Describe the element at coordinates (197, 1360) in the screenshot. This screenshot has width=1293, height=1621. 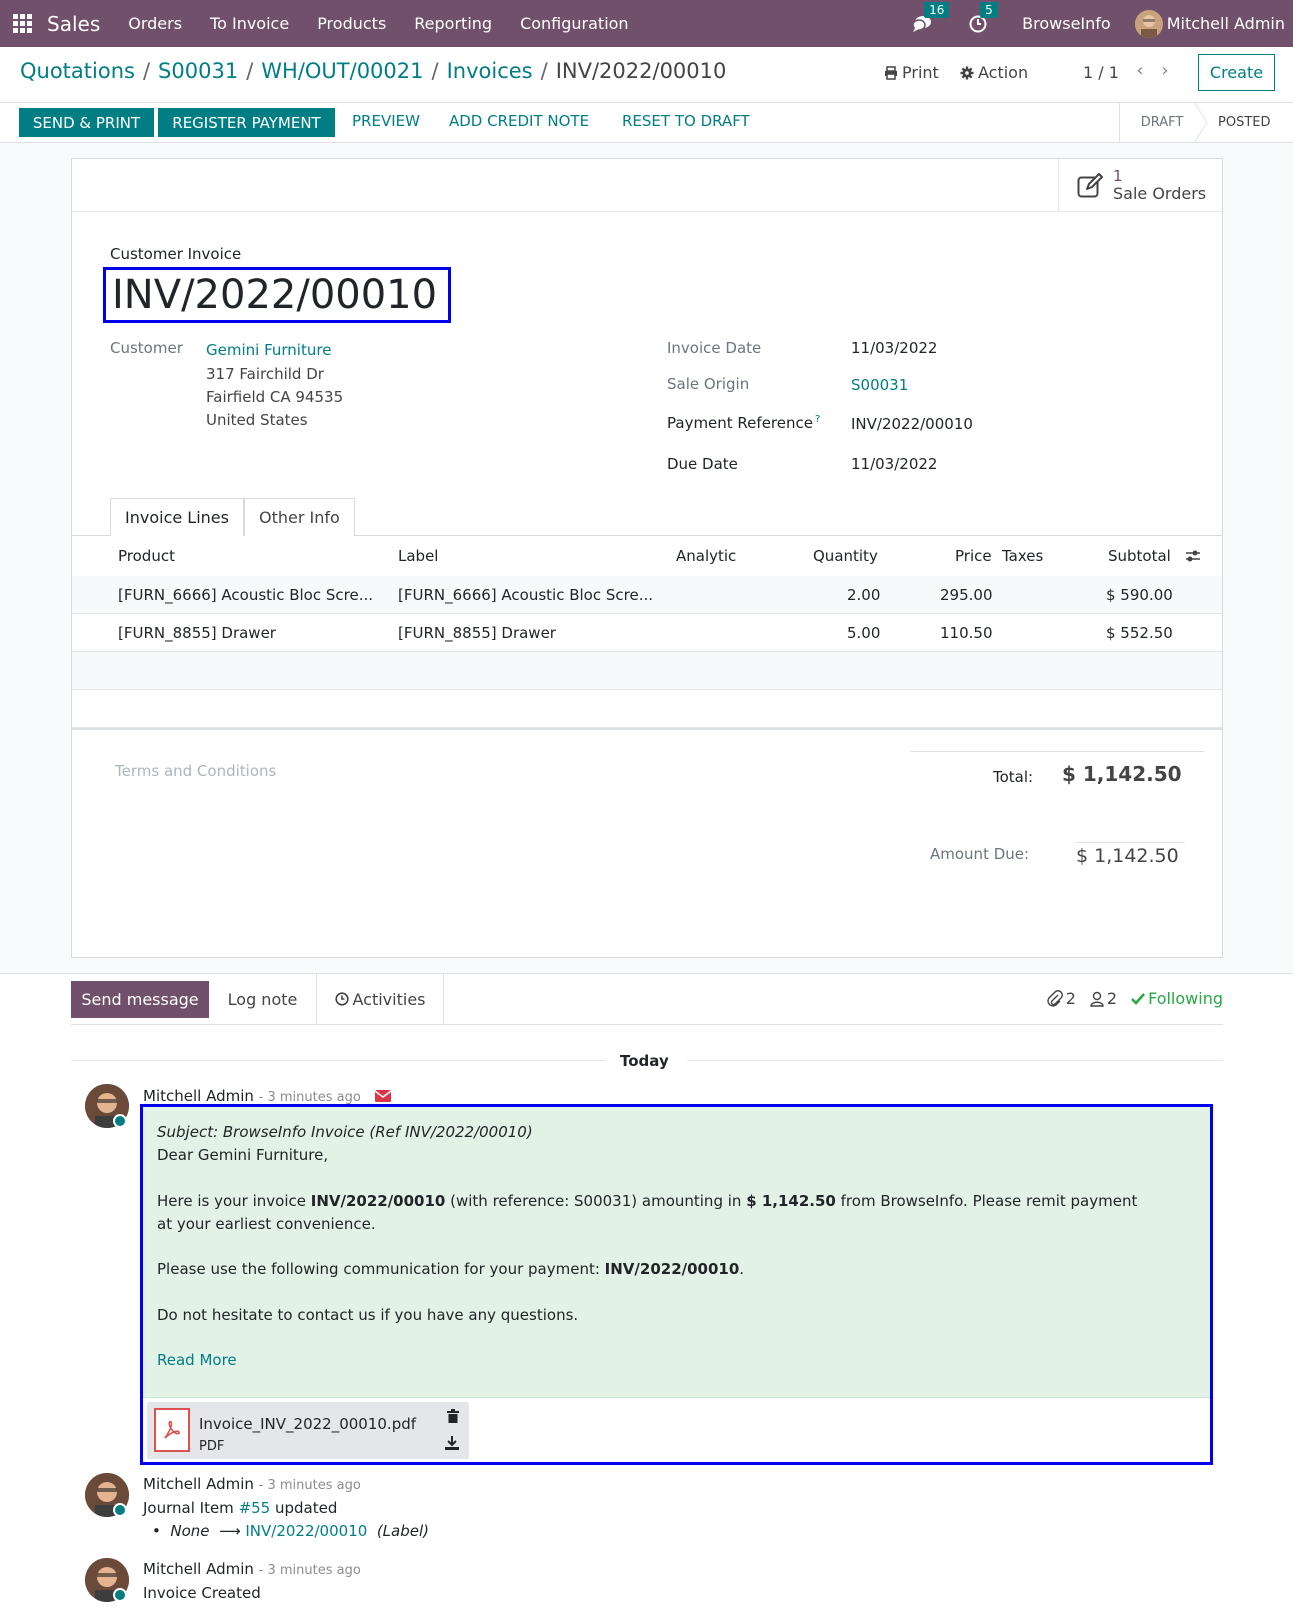
I see `read-more-link: Read More` at that location.